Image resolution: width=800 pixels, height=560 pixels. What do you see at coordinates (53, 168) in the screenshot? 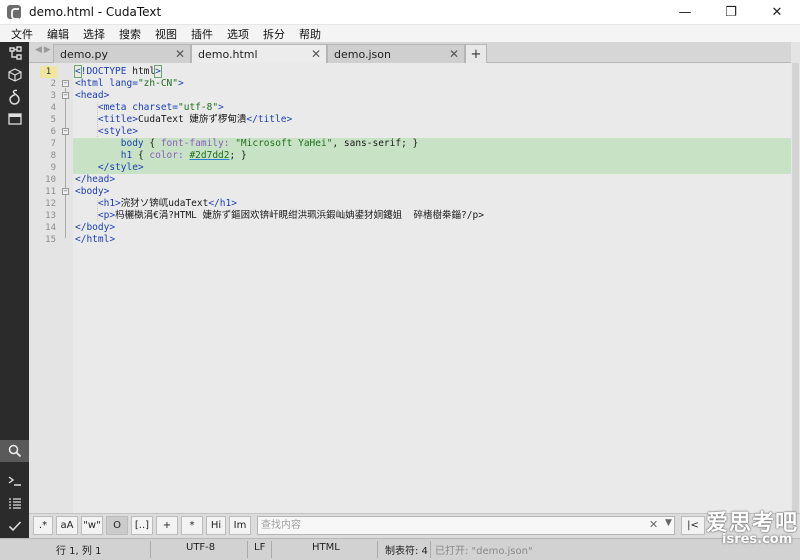
I see `line-number: 9` at bounding box center [53, 168].